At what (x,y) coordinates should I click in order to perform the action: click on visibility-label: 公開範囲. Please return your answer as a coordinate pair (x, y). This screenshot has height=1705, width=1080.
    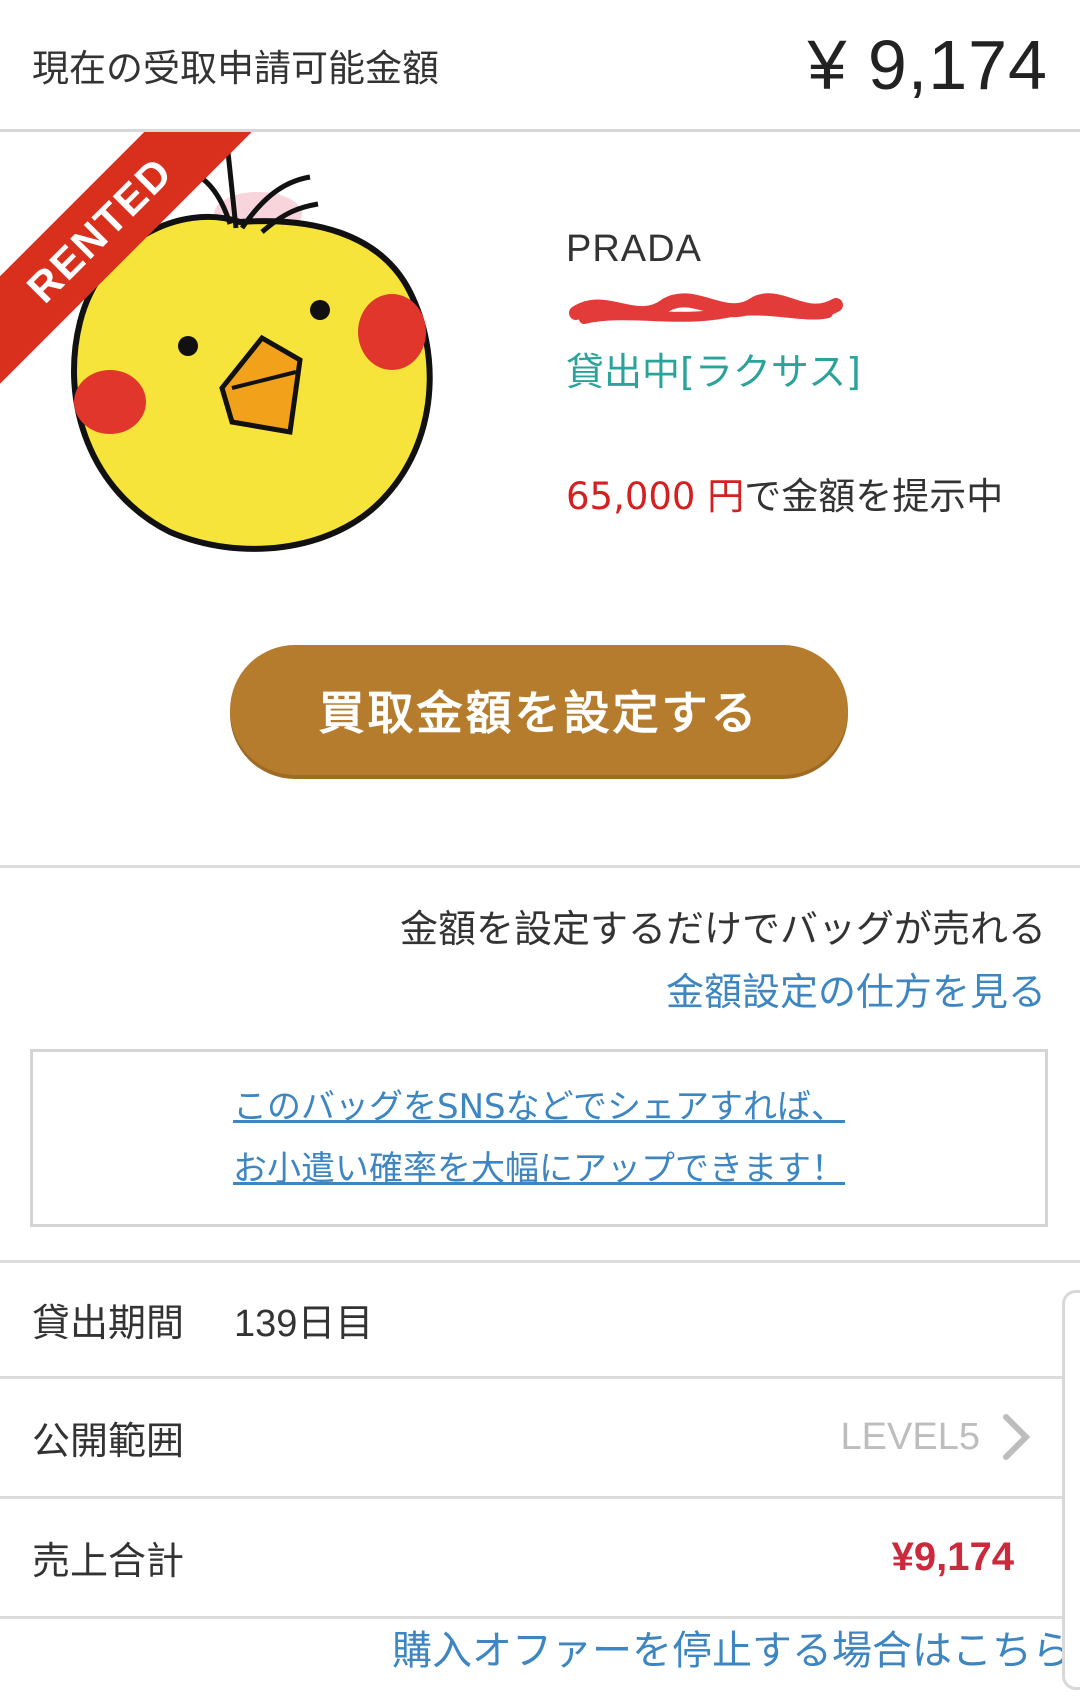
    Looking at the image, I should click on (108, 1440).